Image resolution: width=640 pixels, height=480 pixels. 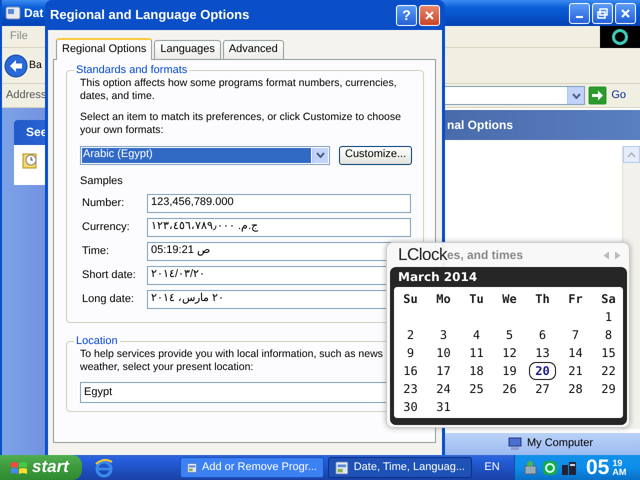 I want to click on window-title: Dat, so click(x=34, y=13).